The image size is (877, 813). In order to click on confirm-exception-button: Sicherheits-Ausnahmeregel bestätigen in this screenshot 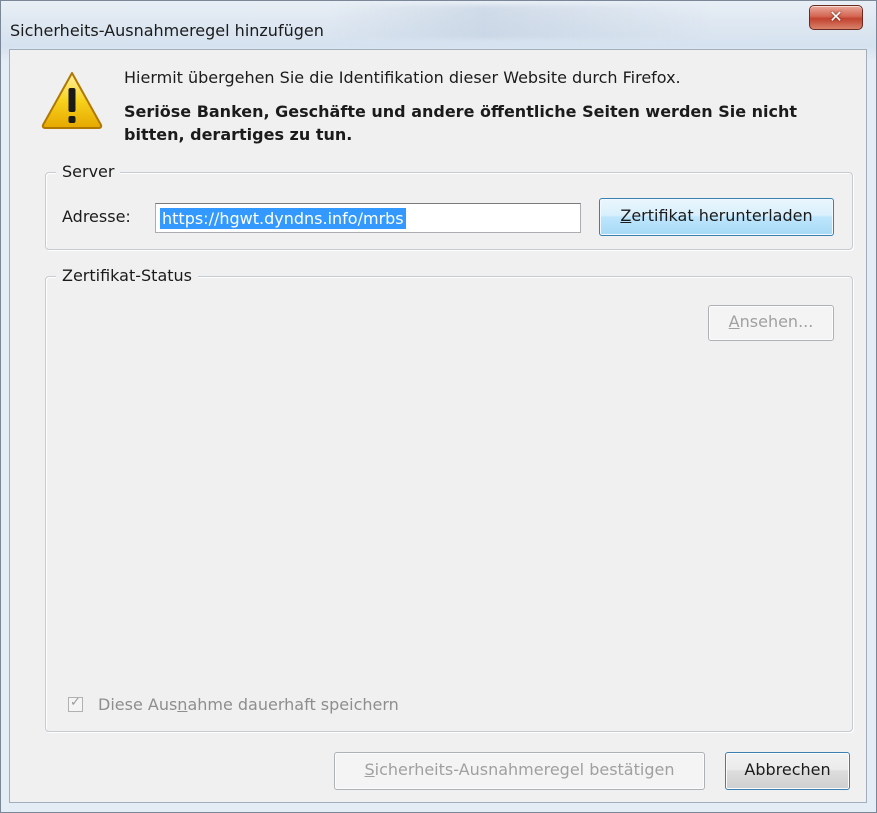, I will do `click(519, 771)`.